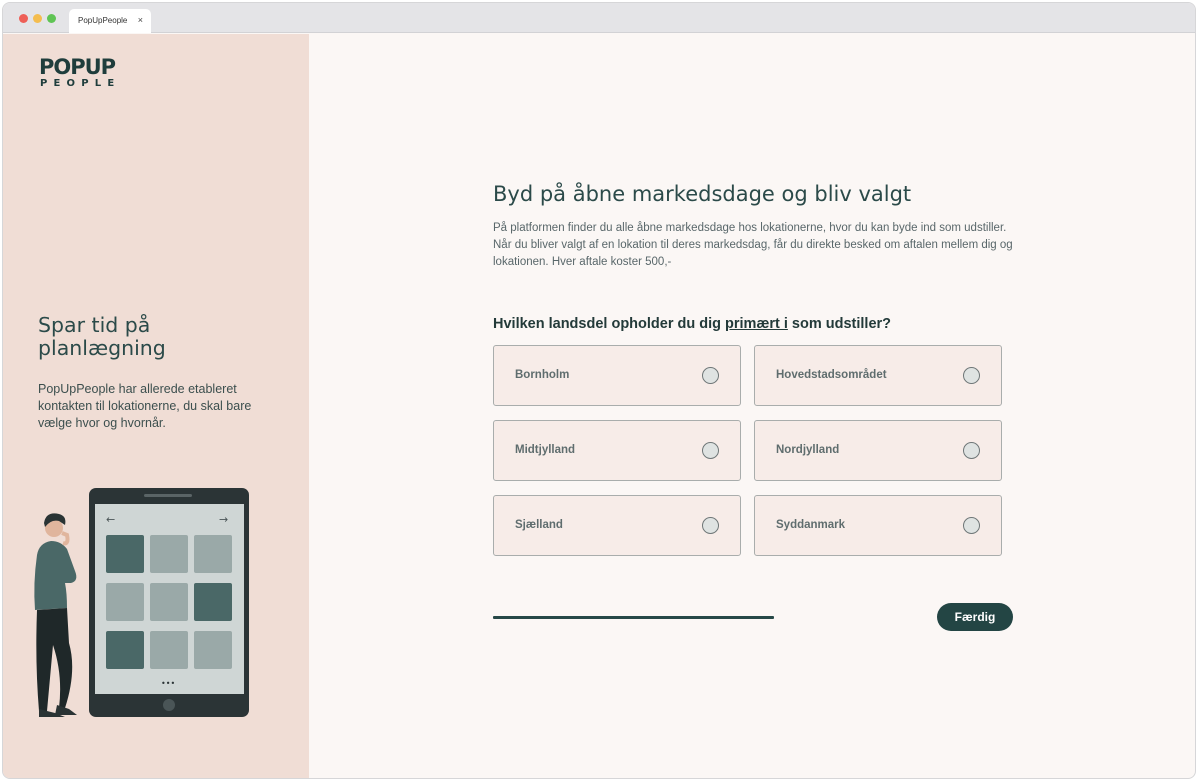 The height and width of the screenshot is (781, 1198). I want to click on option-label: Midtjylland, so click(545, 450).